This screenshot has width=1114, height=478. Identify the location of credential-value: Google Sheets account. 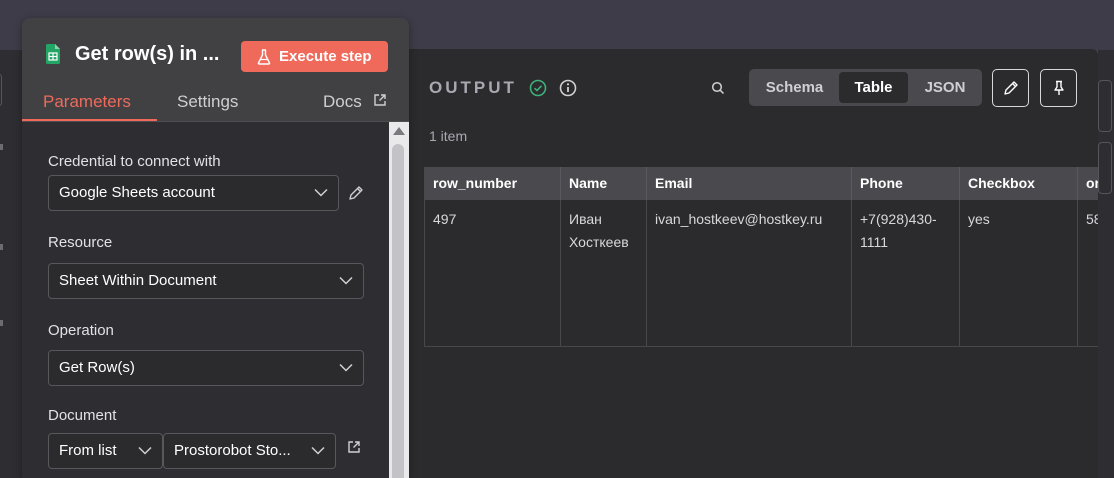
(137, 192).